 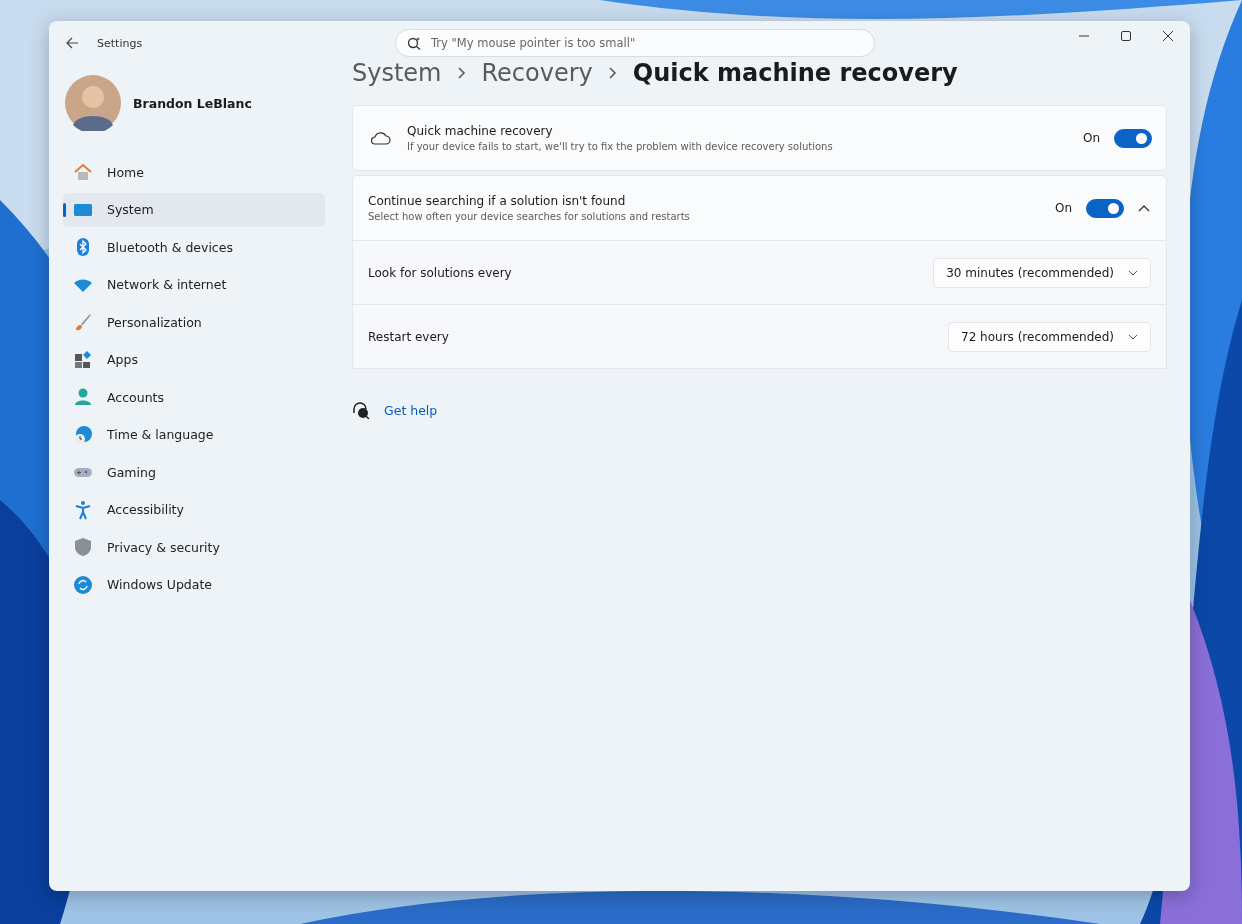 I want to click on search-field: Try "My mouse pointer is too small", so click(x=635, y=43).